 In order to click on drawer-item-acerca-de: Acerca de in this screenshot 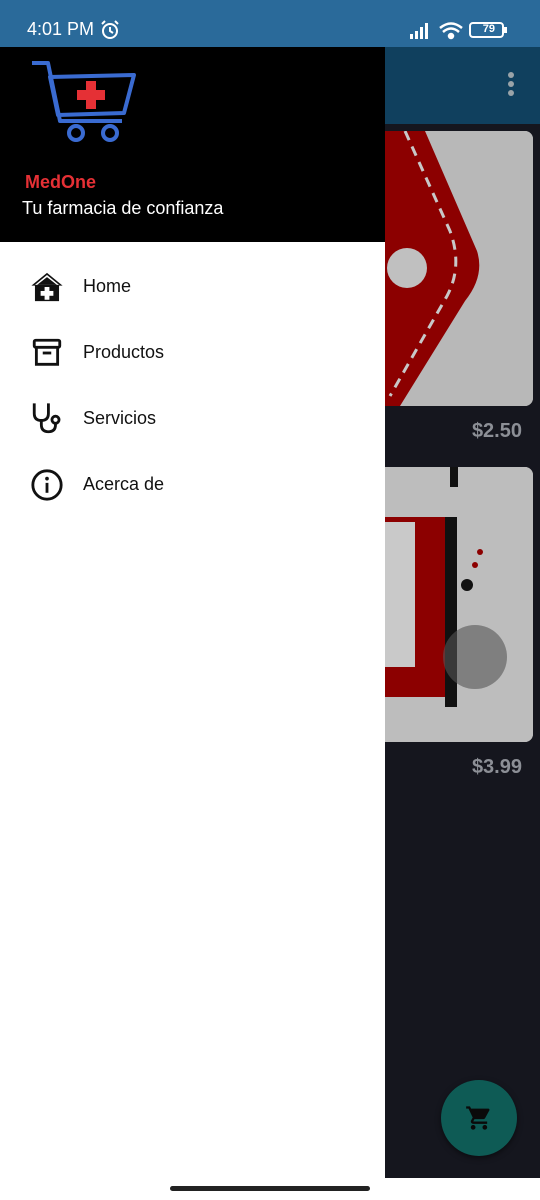, I will do `click(192, 484)`.